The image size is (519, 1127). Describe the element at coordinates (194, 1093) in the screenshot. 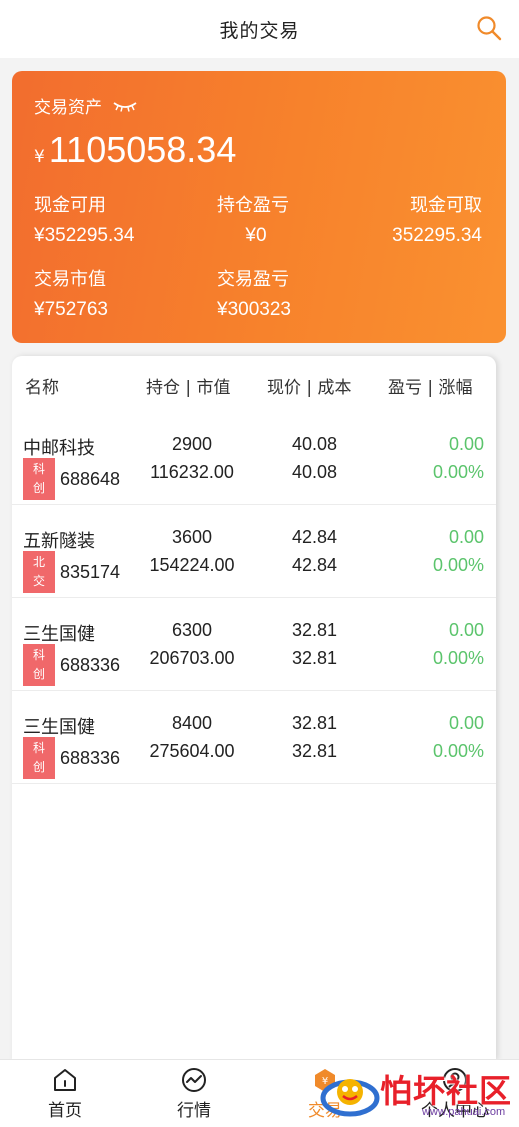

I see `tab-market: 行情` at that location.